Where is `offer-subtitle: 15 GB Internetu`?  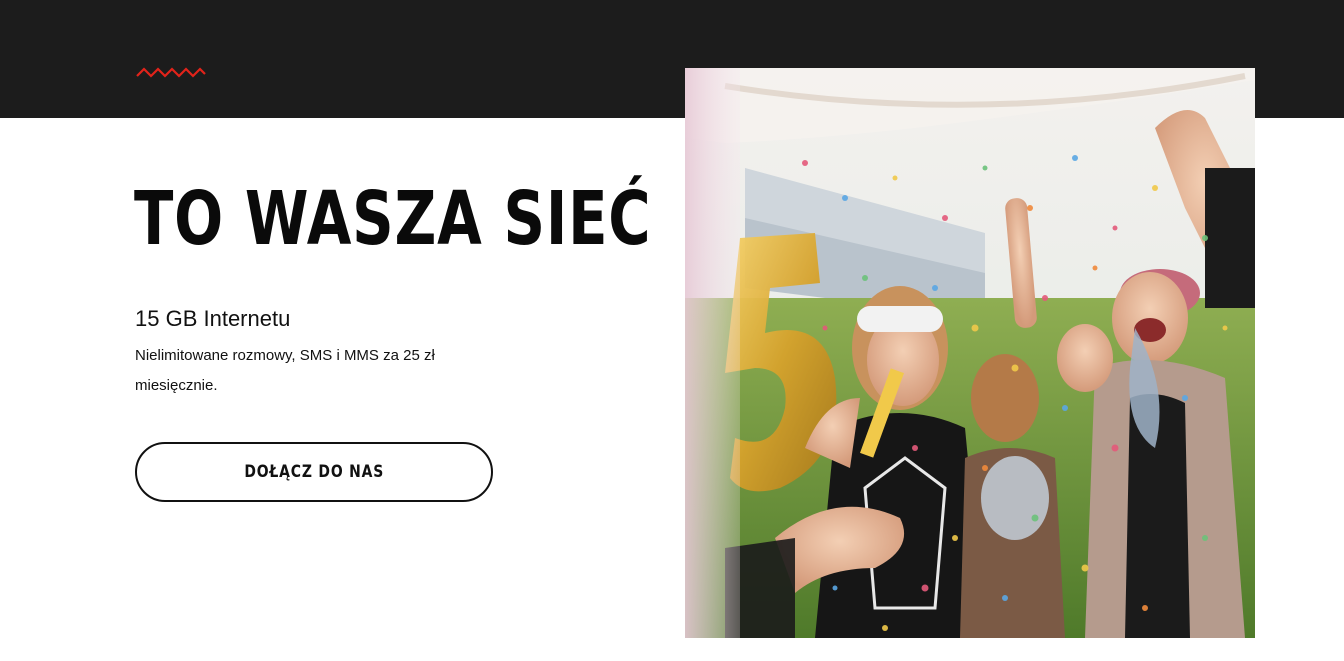
offer-subtitle: 15 GB Internetu is located at coordinates (213, 318).